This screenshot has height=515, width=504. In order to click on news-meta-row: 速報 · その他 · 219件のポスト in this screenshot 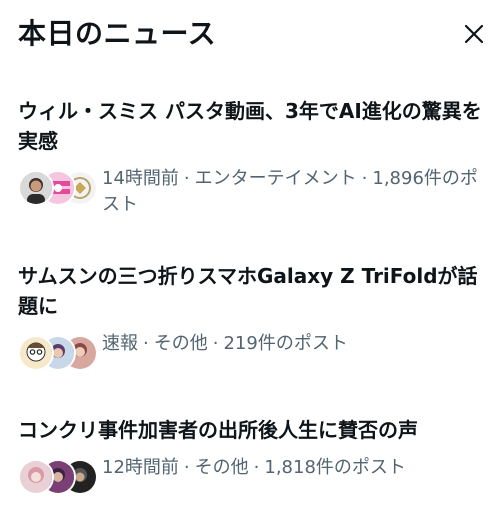, I will do `click(255, 351)`.